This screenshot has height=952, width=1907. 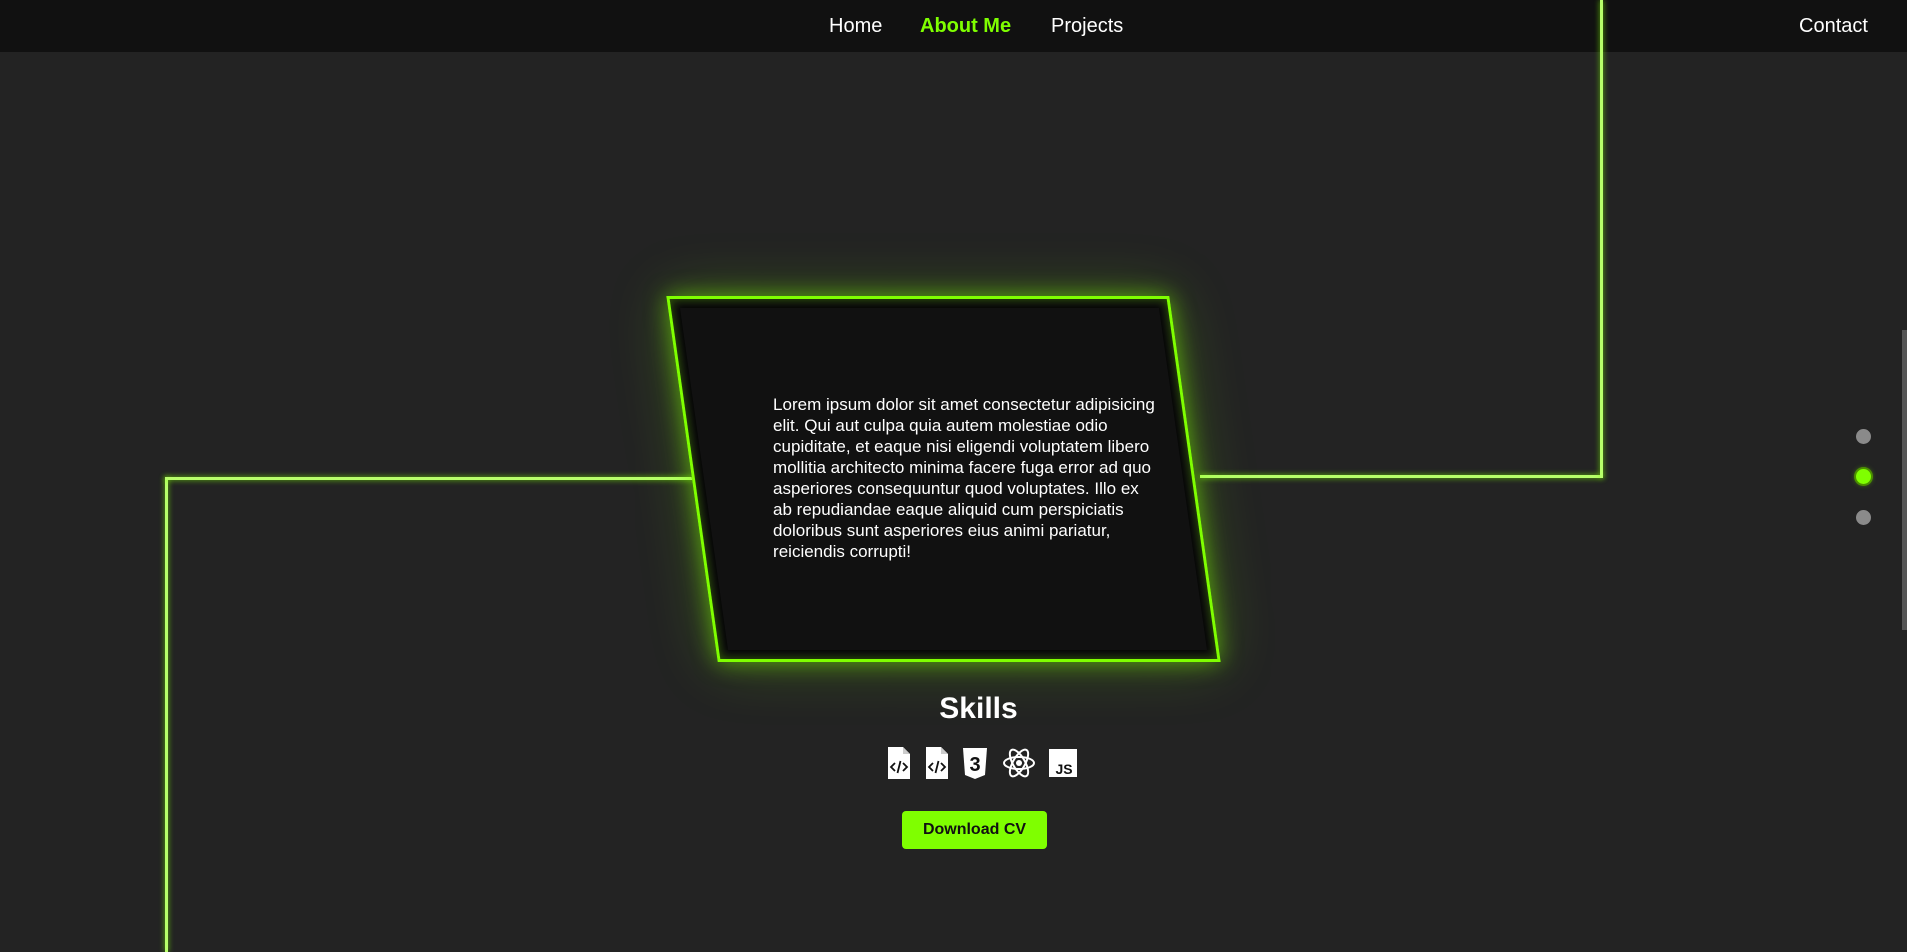 What do you see at coordinates (1904, 480) in the screenshot?
I see `scrollbar-thumb` at bounding box center [1904, 480].